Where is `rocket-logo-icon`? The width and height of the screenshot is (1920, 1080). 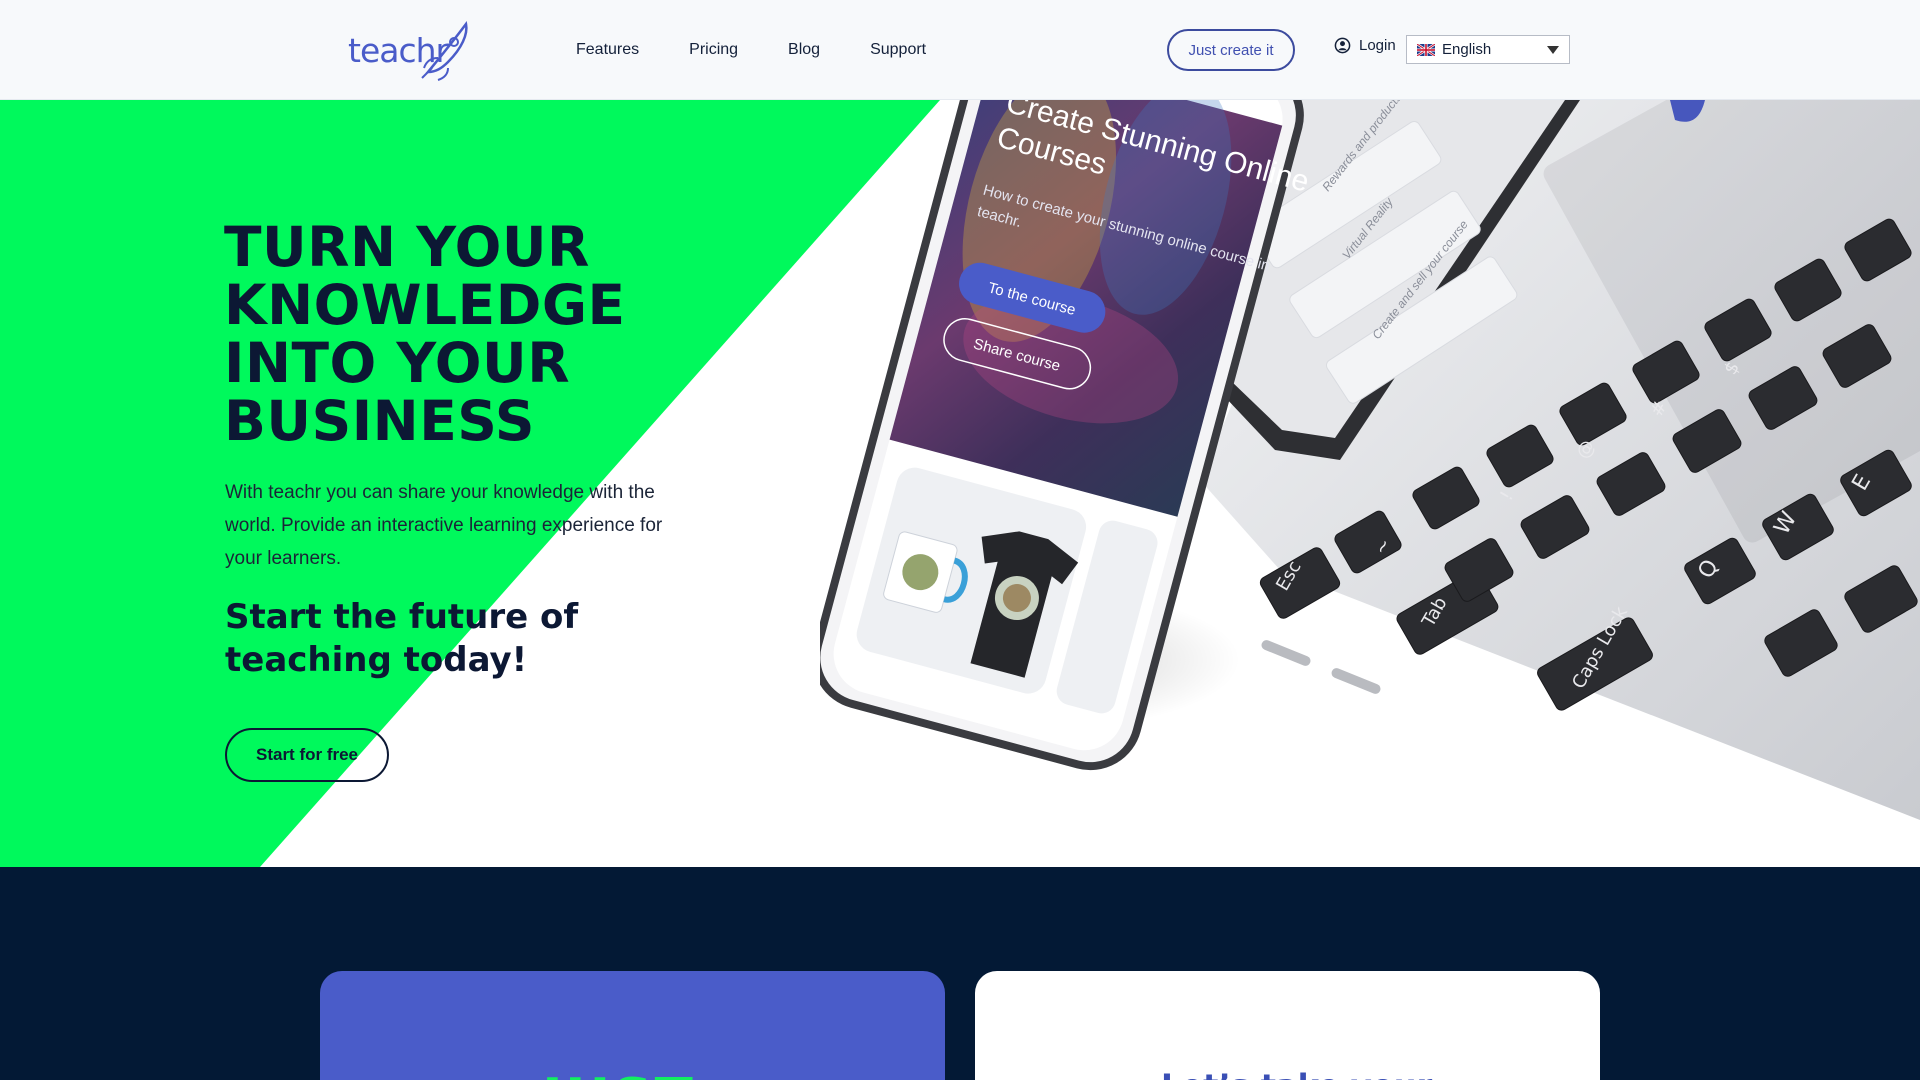 rocket-logo-icon is located at coordinates (444, 51).